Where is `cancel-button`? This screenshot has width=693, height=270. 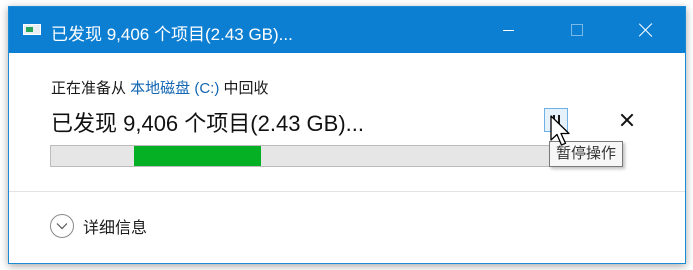 cancel-button is located at coordinates (627, 120).